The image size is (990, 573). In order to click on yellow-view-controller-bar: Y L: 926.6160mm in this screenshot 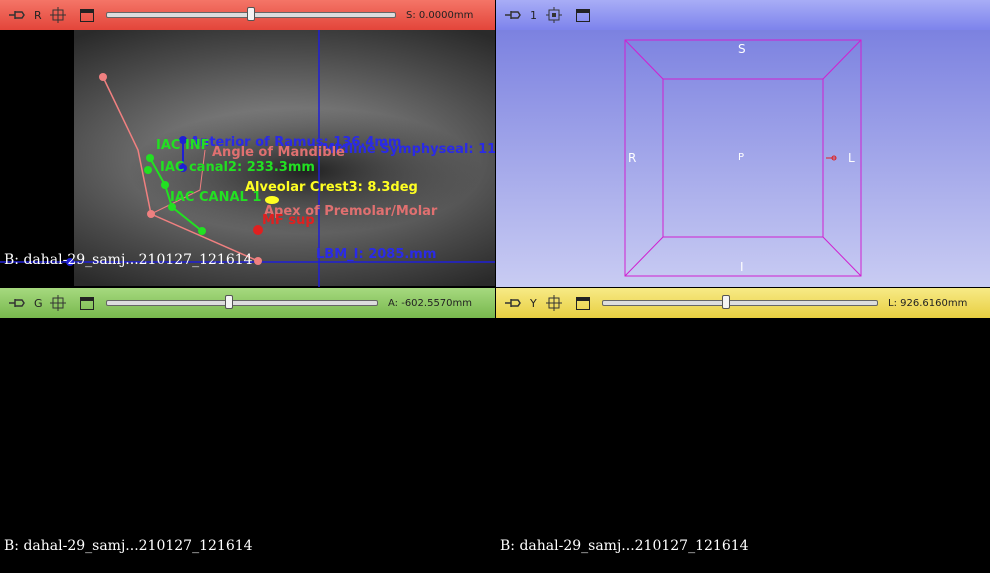, I will do `click(743, 303)`.